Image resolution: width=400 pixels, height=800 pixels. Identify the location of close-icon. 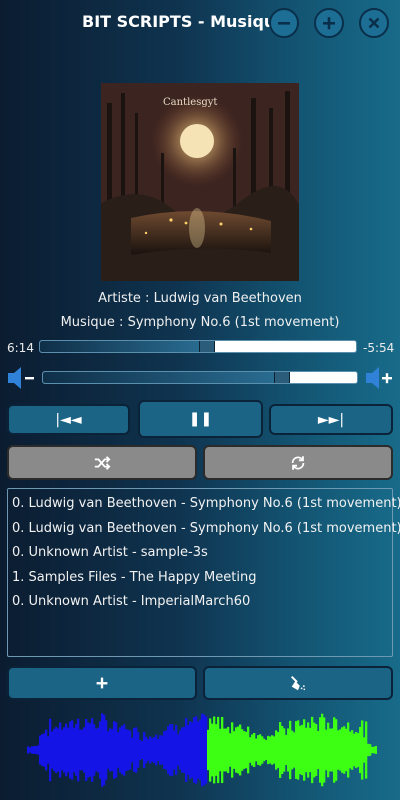
(374, 23).